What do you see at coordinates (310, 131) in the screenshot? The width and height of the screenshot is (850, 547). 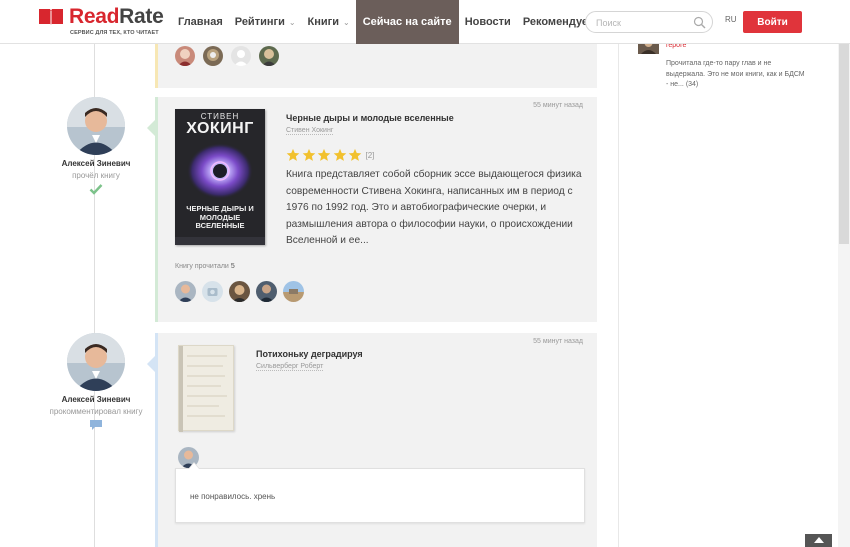 I see `book-author: Стивен Хокинг` at bounding box center [310, 131].